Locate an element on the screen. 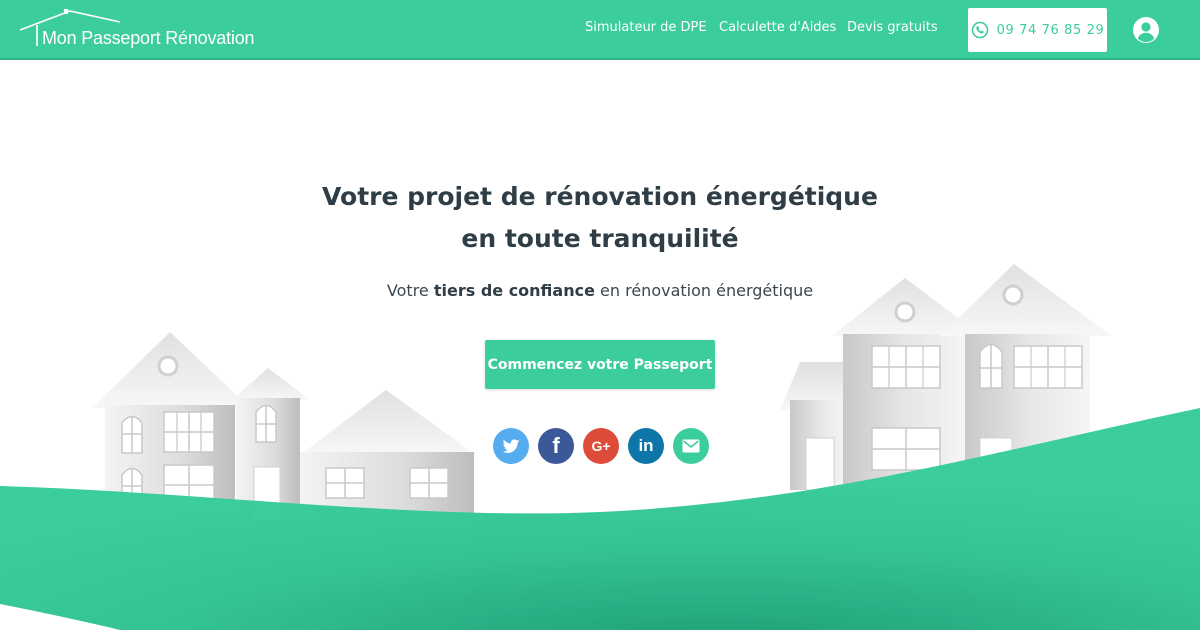 Image resolution: width=1200 pixels, height=630 pixels. twitter-icon is located at coordinates (511, 446).